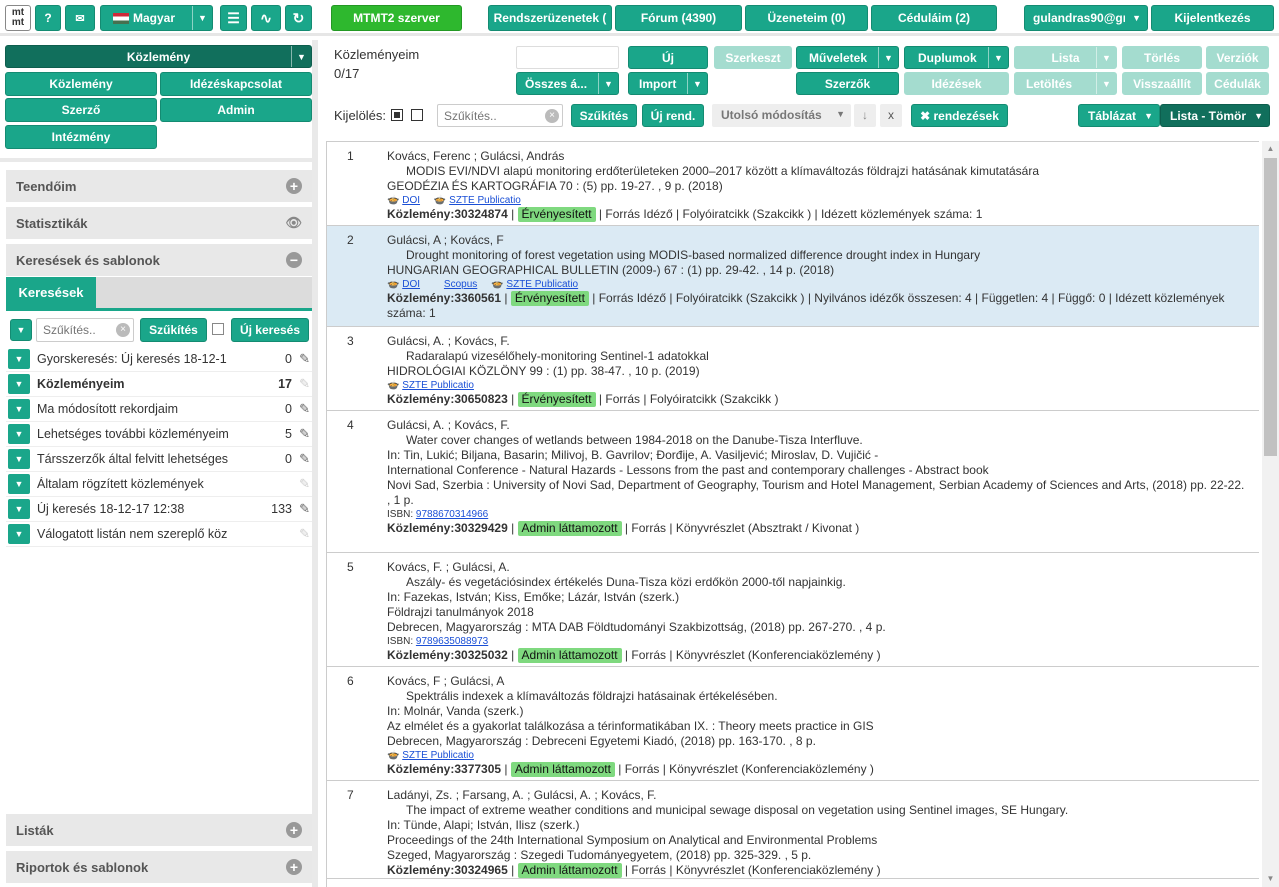  Describe the element at coordinates (1237, 83) in the screenshot. I see `tickets-action-button: Cédulák` at that location.